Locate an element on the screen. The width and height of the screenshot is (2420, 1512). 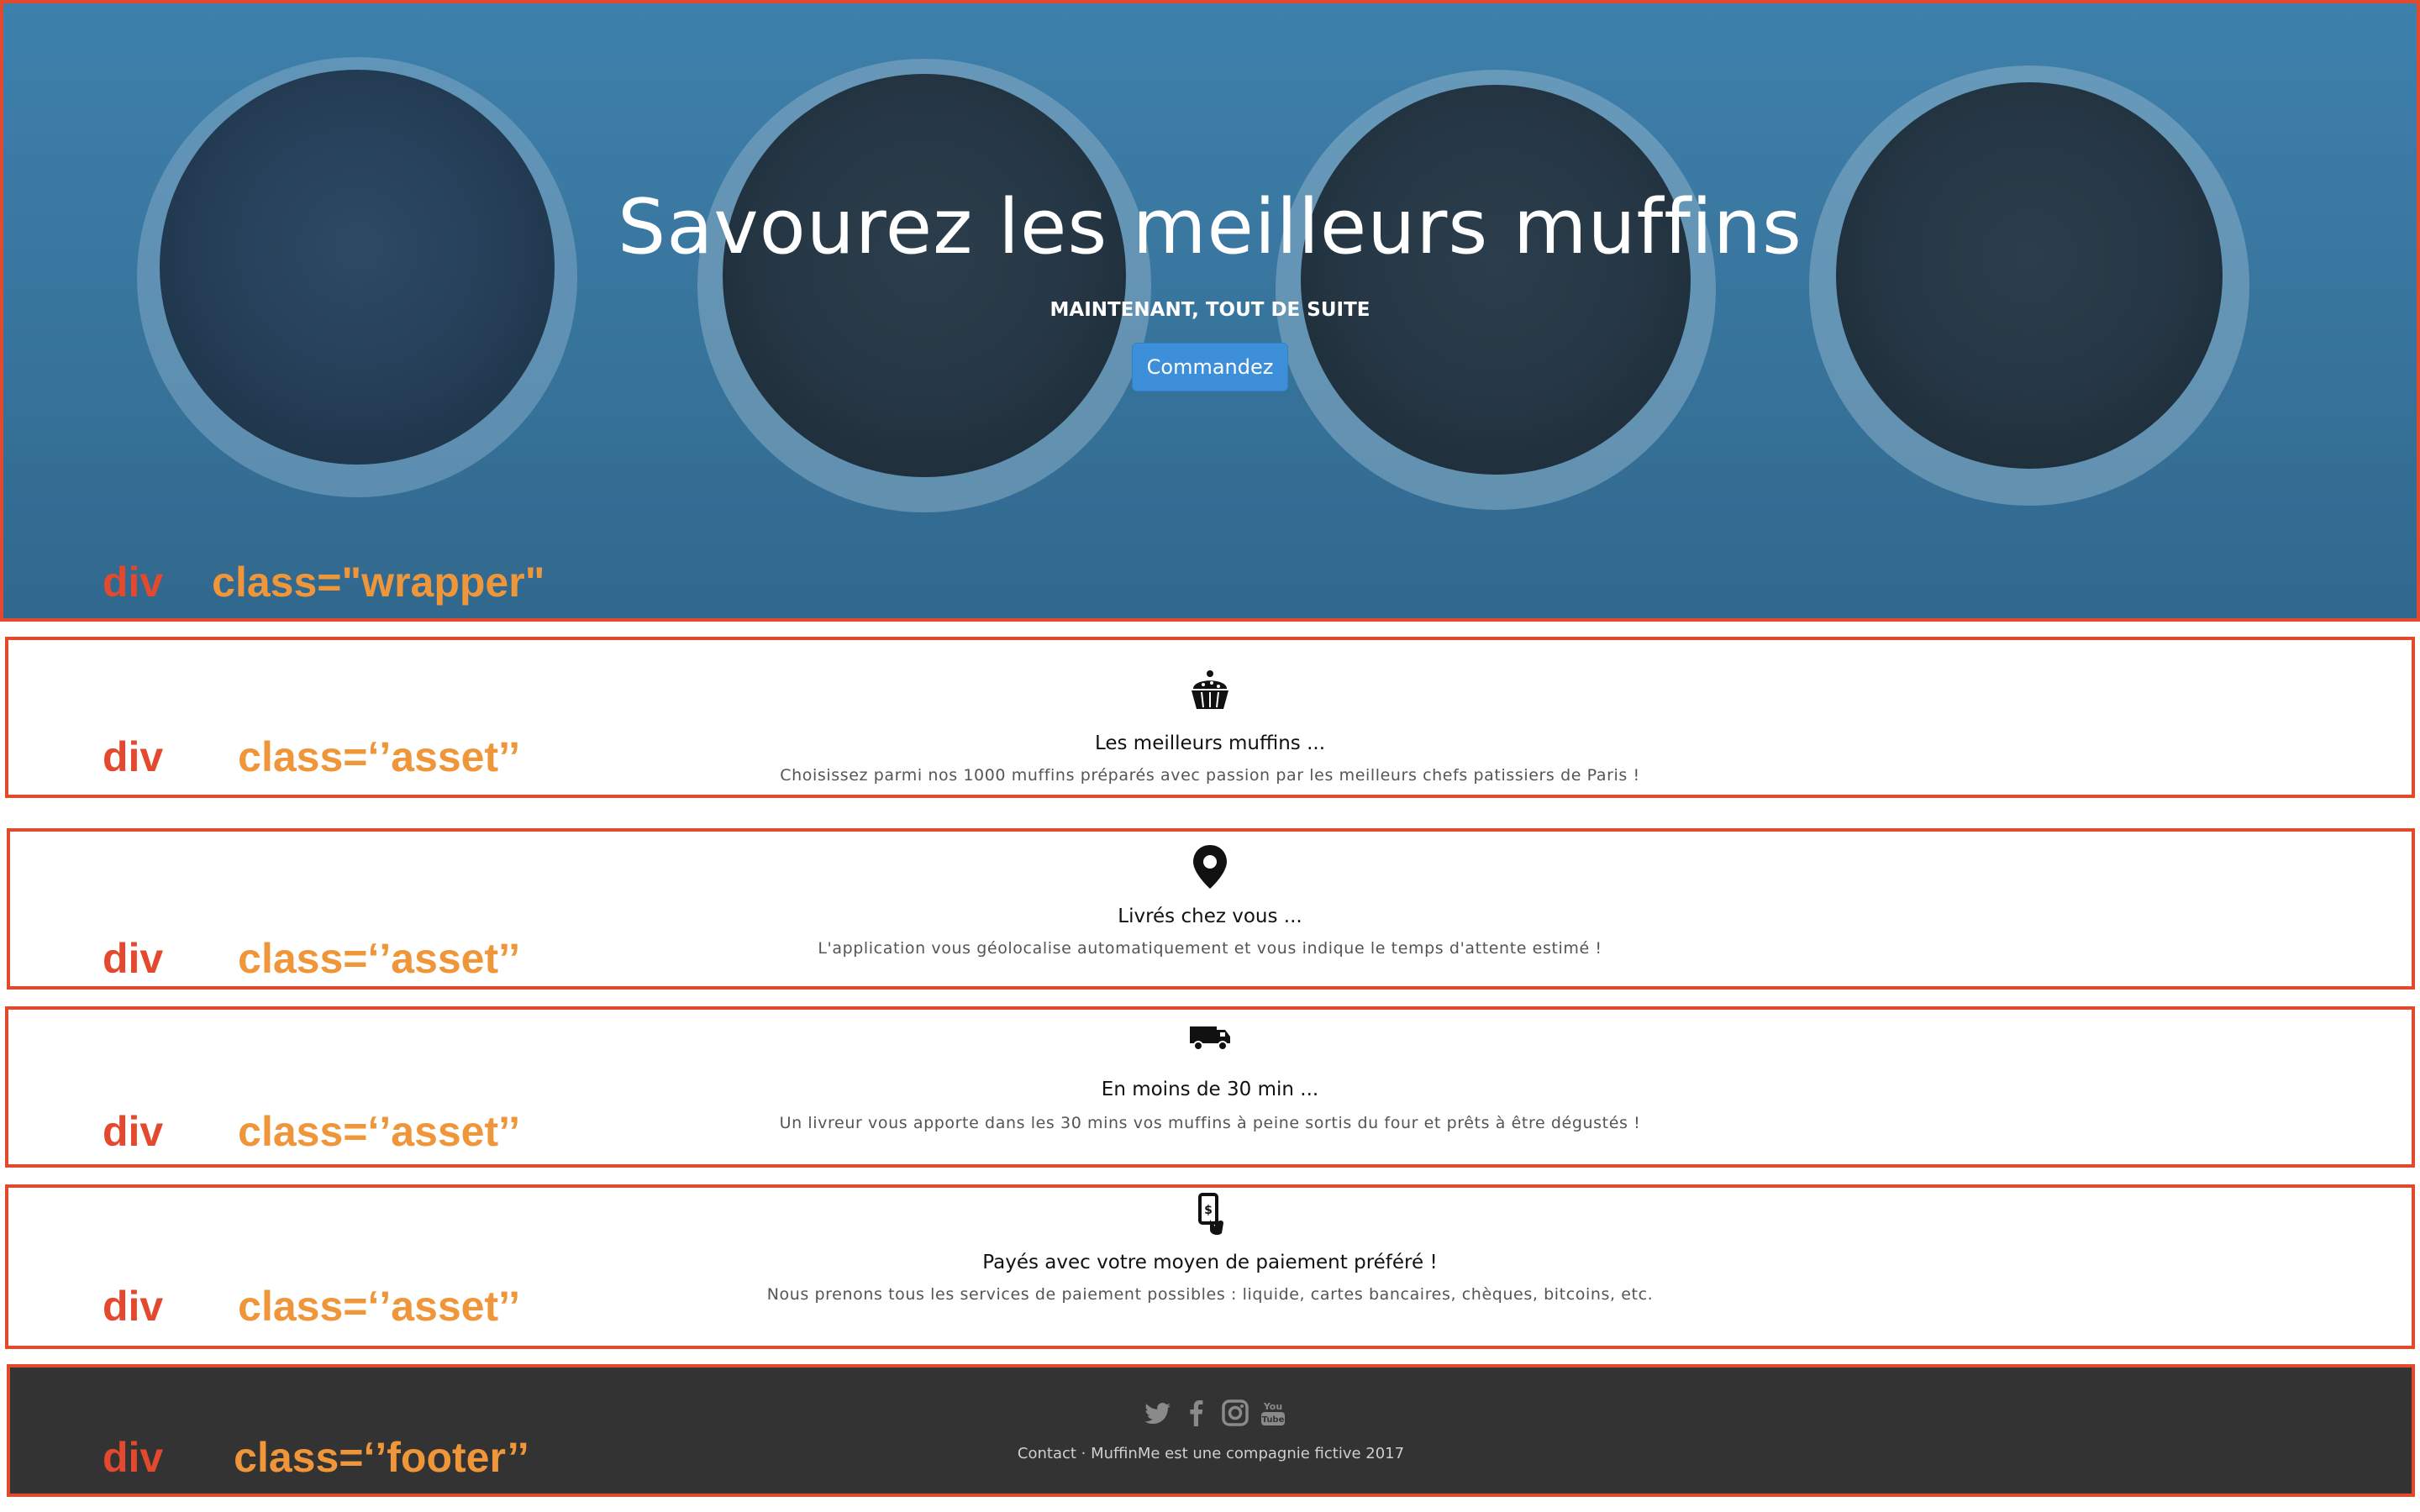
hero-title: Savourez les meilleurs muffins is located at coordinates (1210, 227).